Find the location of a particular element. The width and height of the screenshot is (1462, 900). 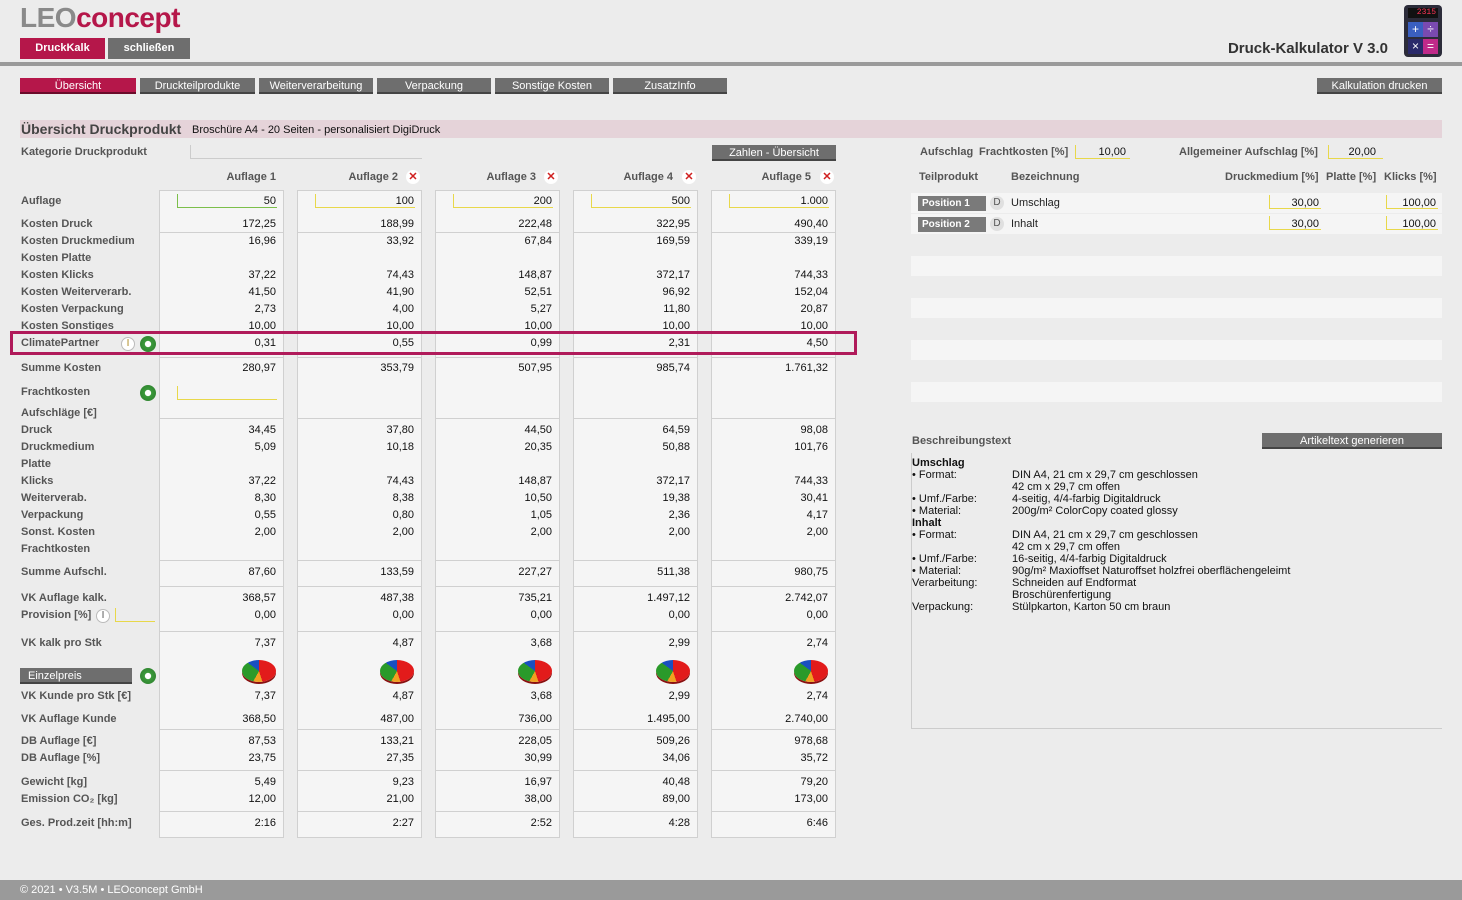

value-gewicht: 9,23 is located at coordinates (403, 782).